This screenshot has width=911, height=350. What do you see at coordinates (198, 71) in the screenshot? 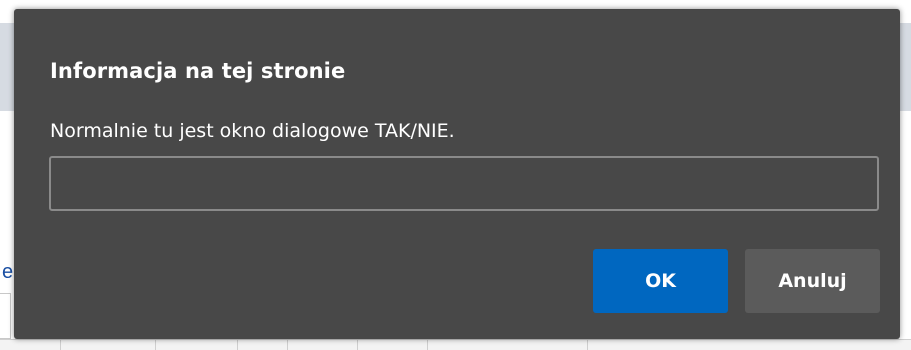
I see `dialog-title: Informacja na tej stronie` at bounding box center [198, 71].